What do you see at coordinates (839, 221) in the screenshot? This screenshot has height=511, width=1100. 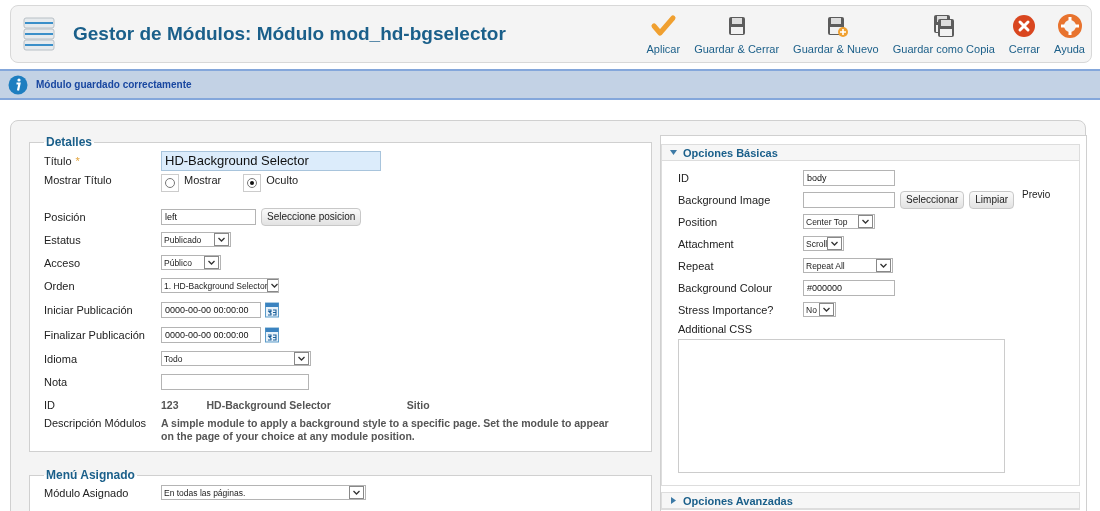 I see `dropdown: Center Top` at bounding box center [839, 221].